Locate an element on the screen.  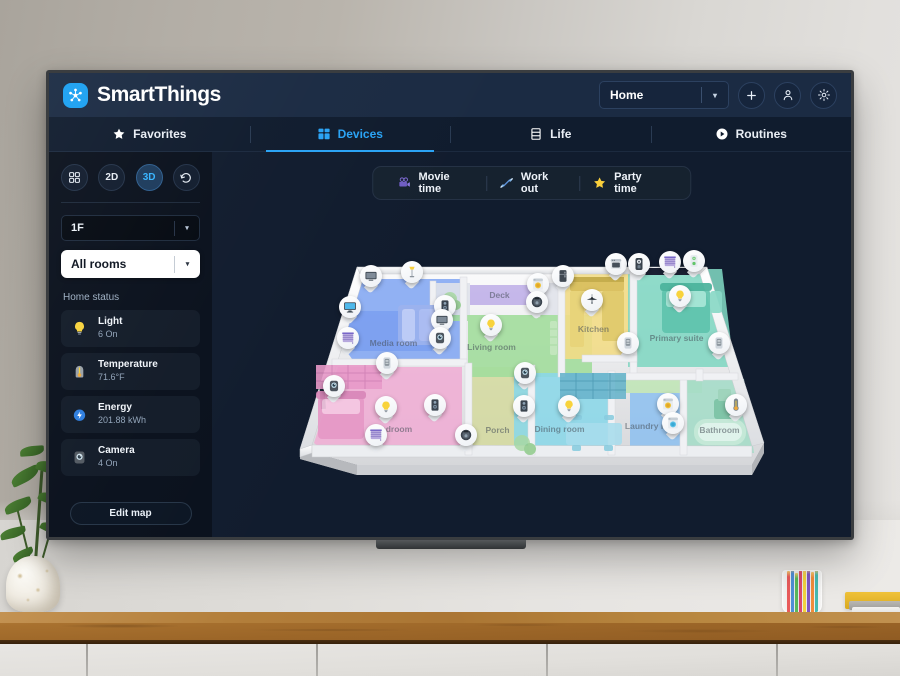
status-card-value: 4 On is located at coordinates (108, 462).